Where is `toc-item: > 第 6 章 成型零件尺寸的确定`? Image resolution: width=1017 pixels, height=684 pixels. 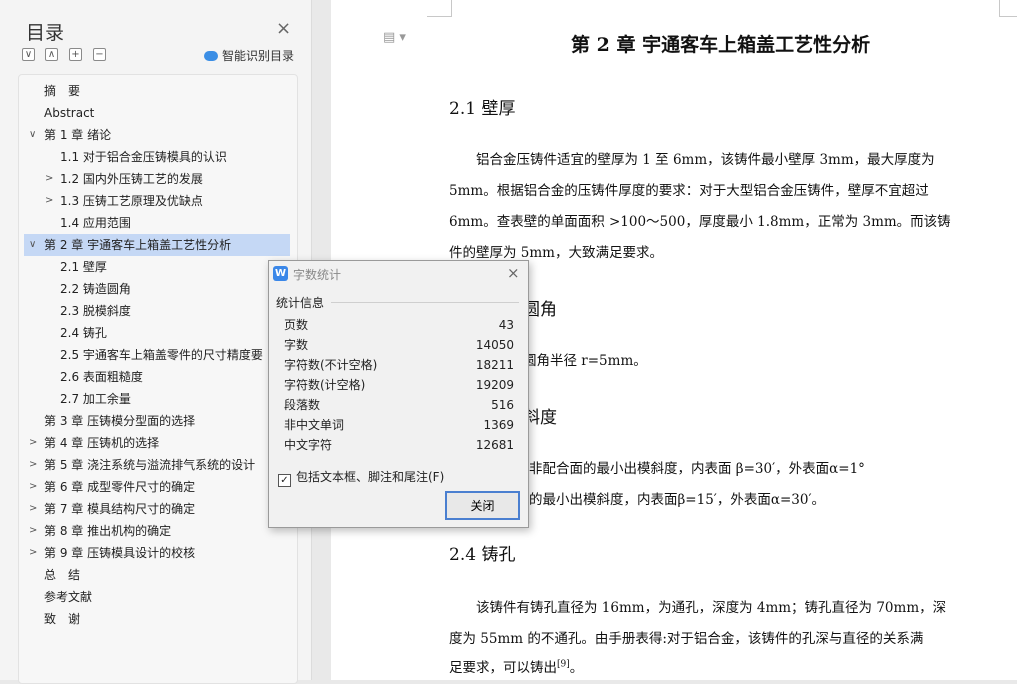 toc-item: > 第 6 章 成型零件尺寸的确定 is located at coordinates (155, 487).